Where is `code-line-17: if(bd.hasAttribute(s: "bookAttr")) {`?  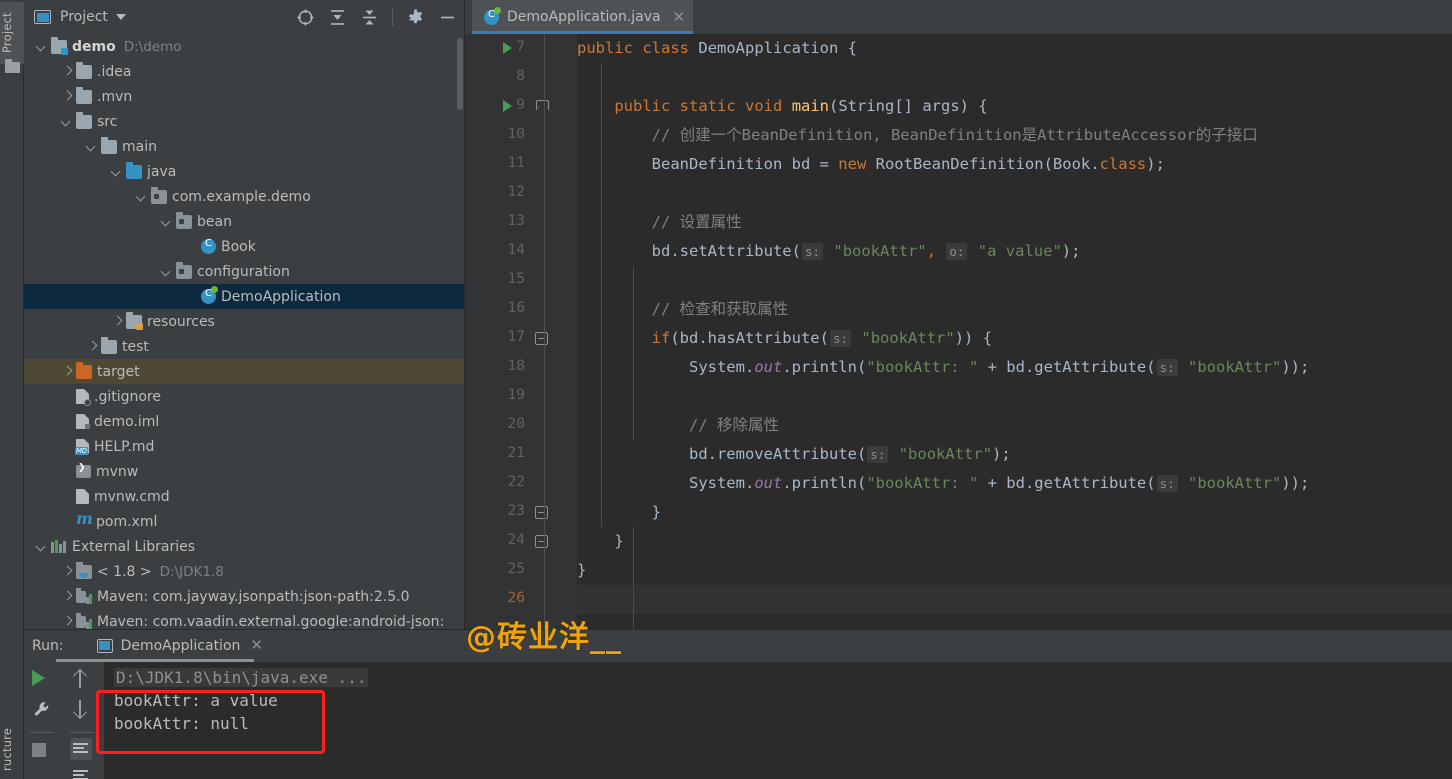 code-line-17: if(bd.hasAttribute(s: "bookAttr")) { is located at coordinates (784, 338).